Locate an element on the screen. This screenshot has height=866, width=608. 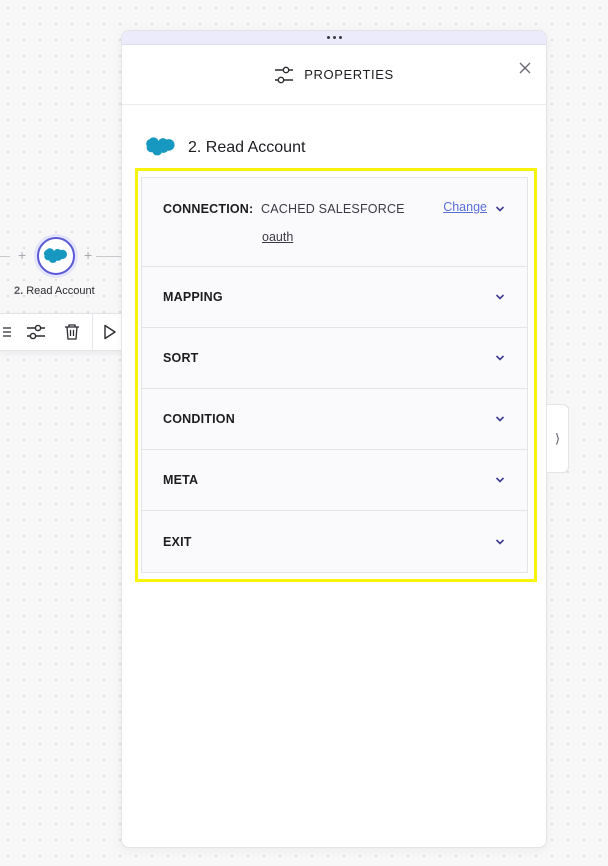
edge-plus-right: + is located at coordinates (88, 255).